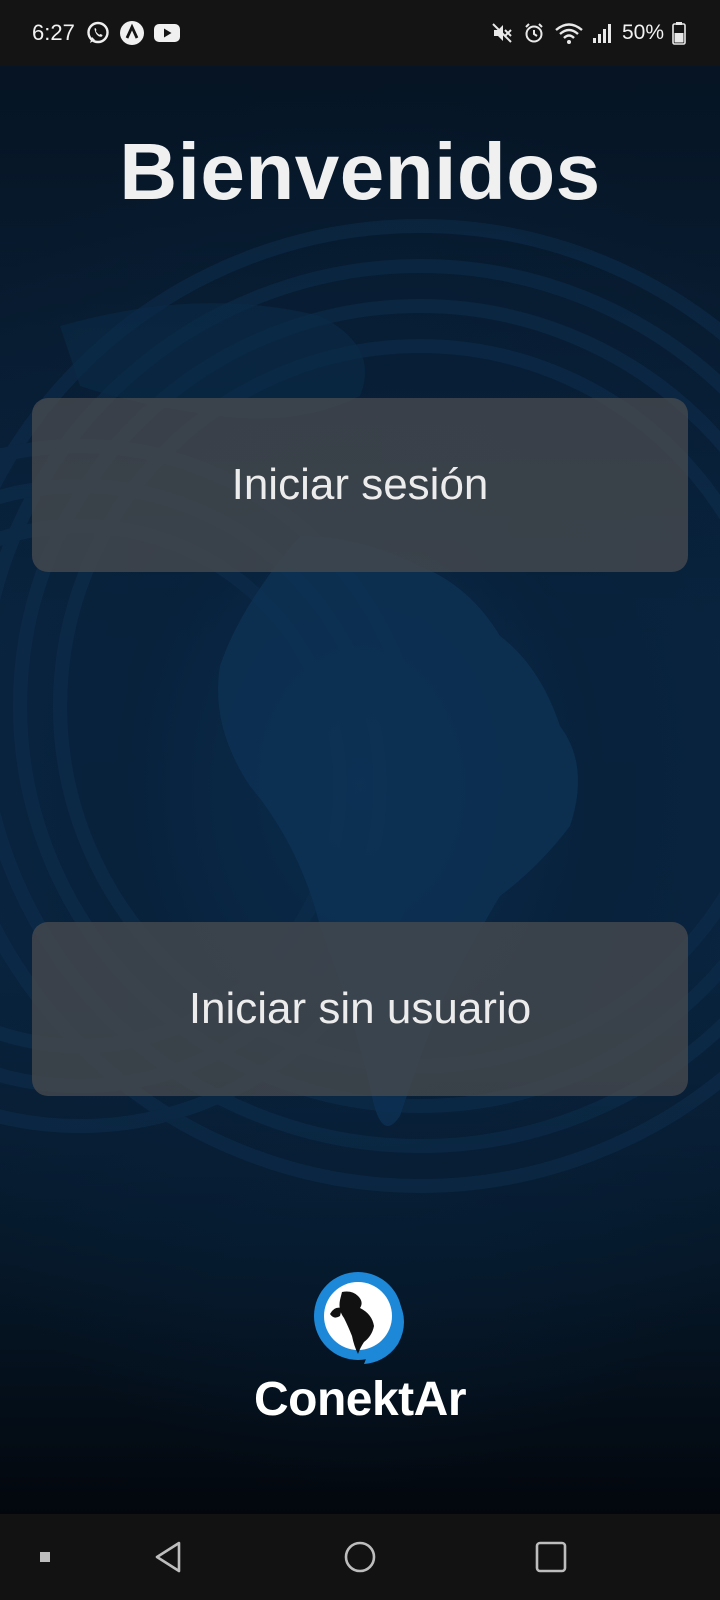  I want to click on status-left: 6:27, so click(106, 33).